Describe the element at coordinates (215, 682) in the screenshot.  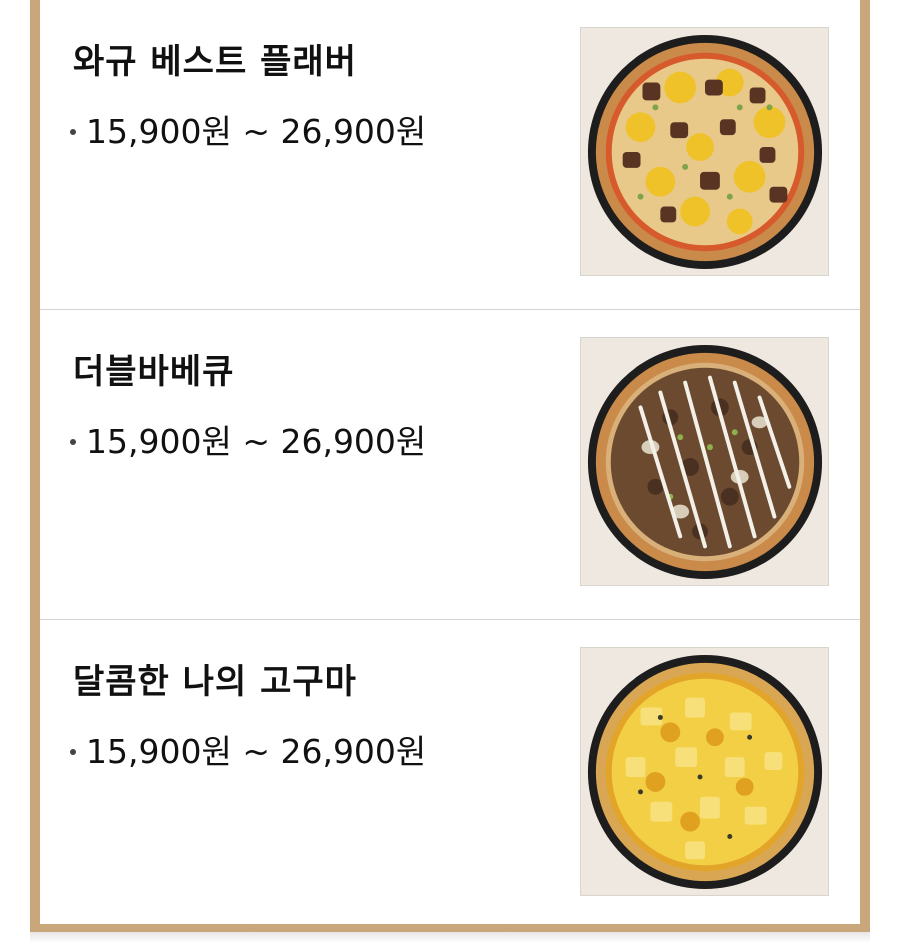
I see `item-title: 달콤한 나의 고구마` at that location.